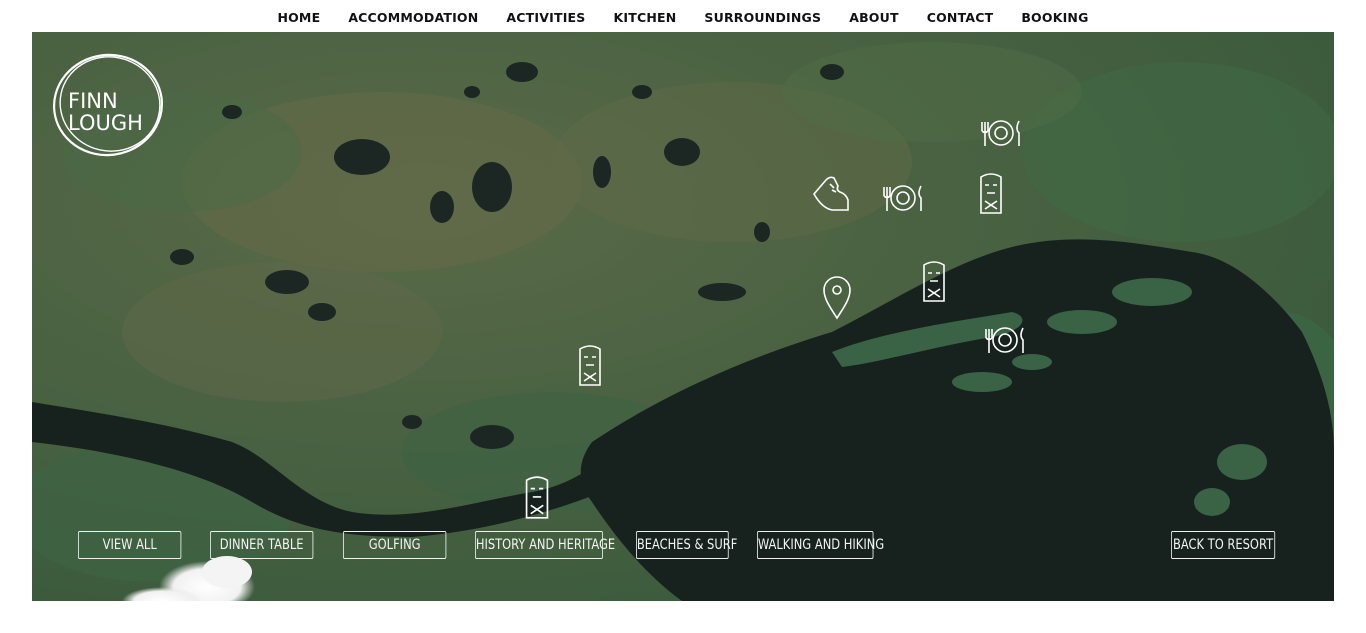 Image resolution: width=1366 pixels, height=633 pixels. I want to click on nav-contact: CONTACT, so click(960, 17).